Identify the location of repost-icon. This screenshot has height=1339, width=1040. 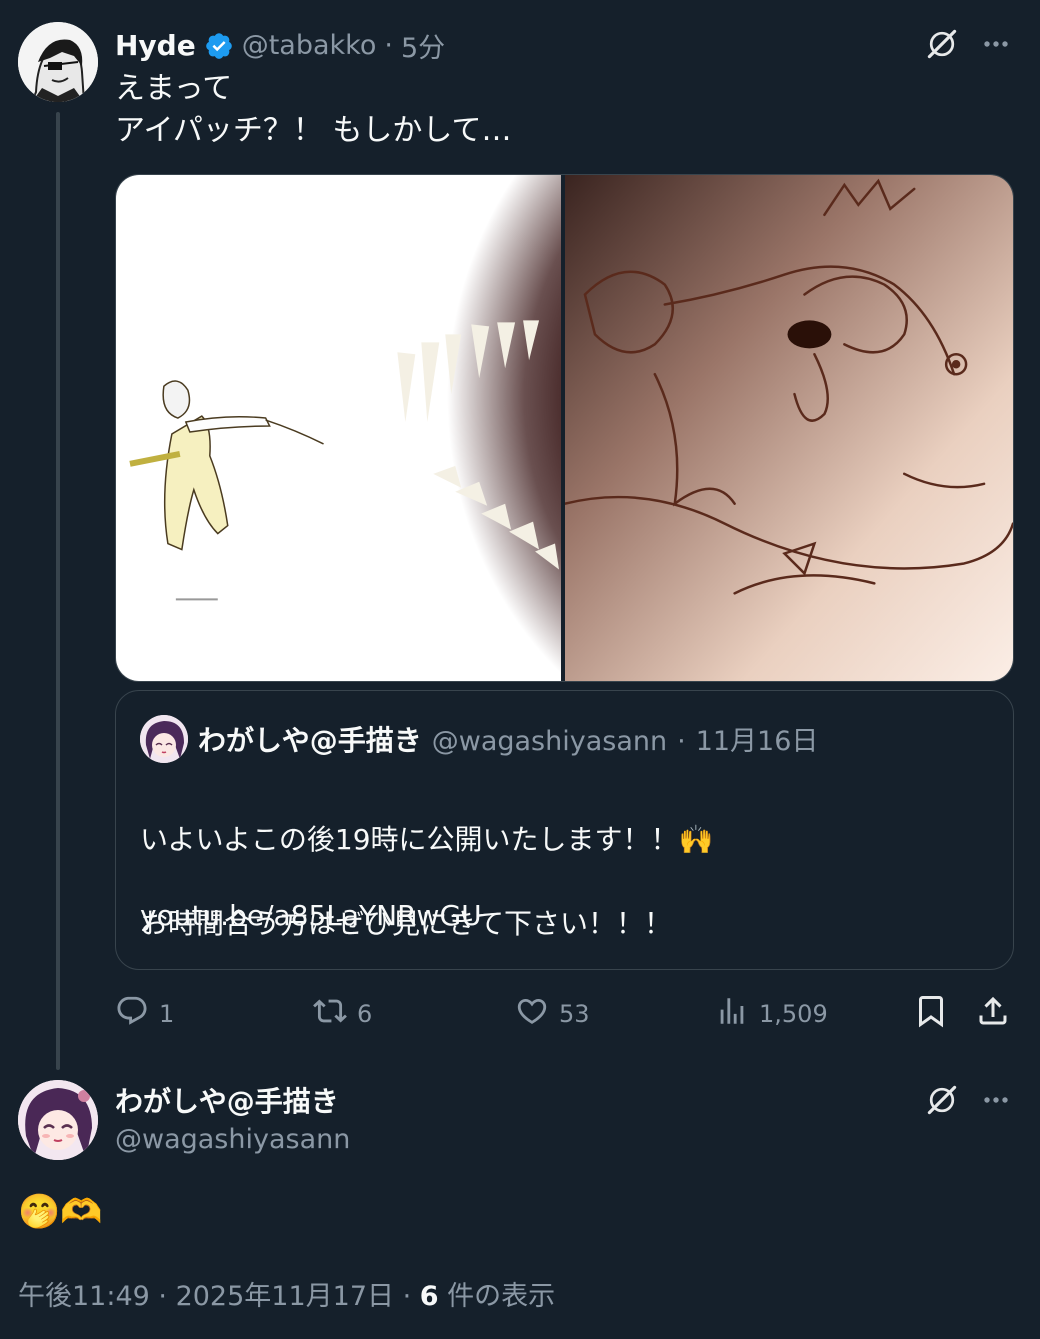
(330, 1014).